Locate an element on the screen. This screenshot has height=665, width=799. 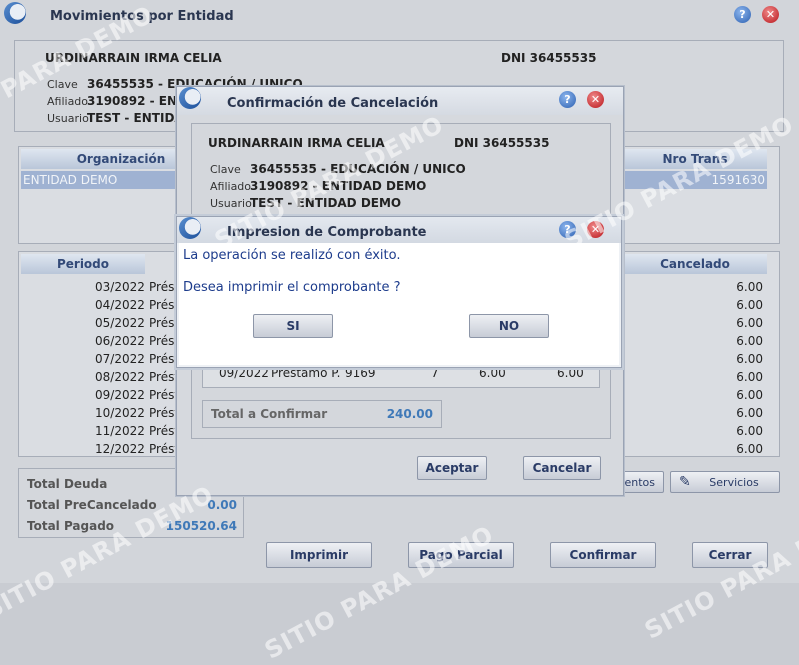
confirm-person-name: URDINARRAIN IRMA CELIA is located at coordinates (296, 143).